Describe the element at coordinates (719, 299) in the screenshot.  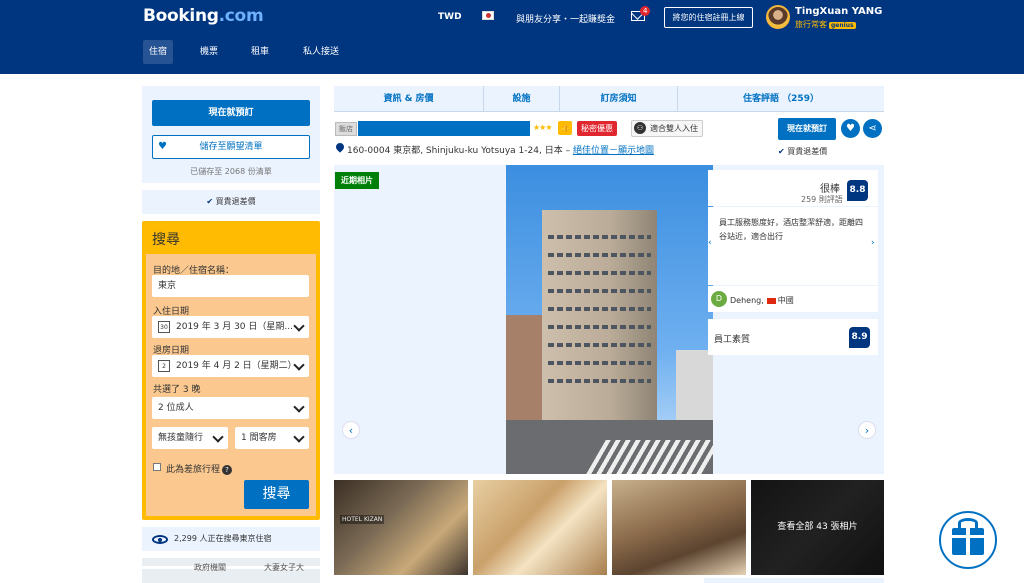
I see `reviewer-avatar: D` at that location.